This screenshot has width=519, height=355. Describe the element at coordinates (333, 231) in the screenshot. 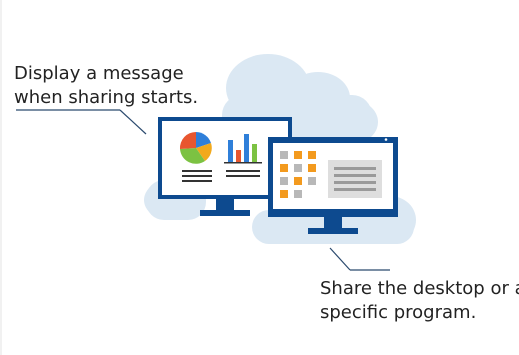

I see `right-monitor-base` at that location.